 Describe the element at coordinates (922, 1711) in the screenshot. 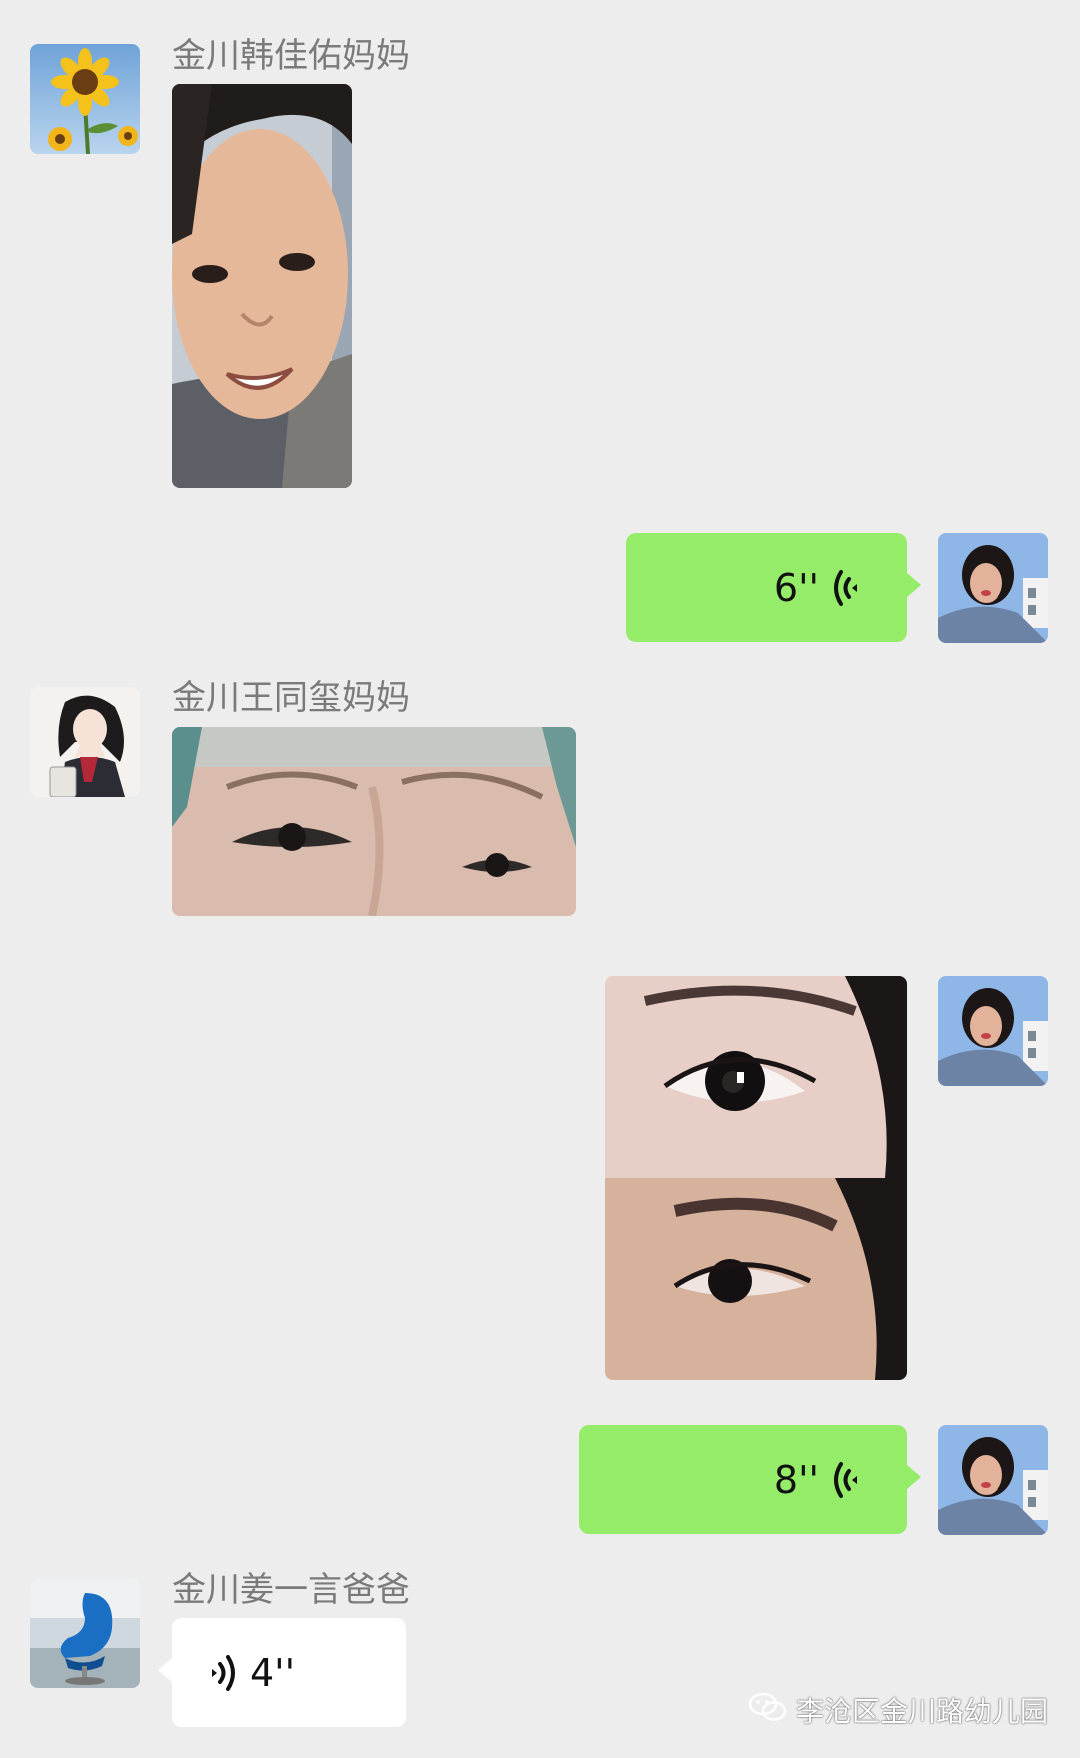

I see `watermark-text: 李沧区金川路幼儿园` at that location.